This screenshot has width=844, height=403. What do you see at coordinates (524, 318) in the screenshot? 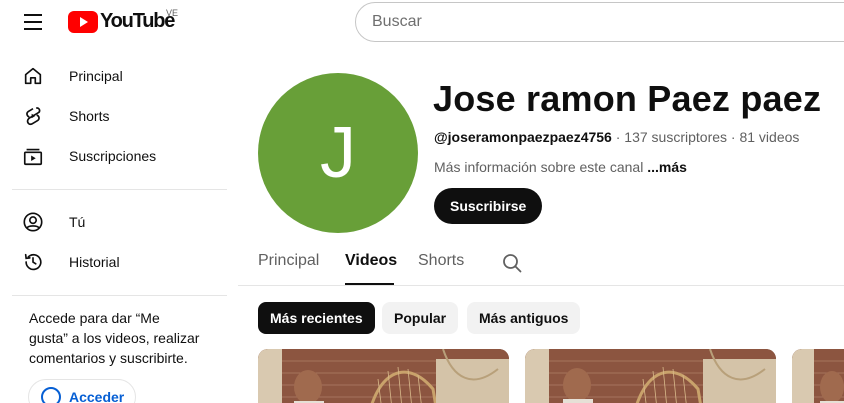
I see `chip-mas-antiguos: Más antiguos` at bounding box center [524, 318].